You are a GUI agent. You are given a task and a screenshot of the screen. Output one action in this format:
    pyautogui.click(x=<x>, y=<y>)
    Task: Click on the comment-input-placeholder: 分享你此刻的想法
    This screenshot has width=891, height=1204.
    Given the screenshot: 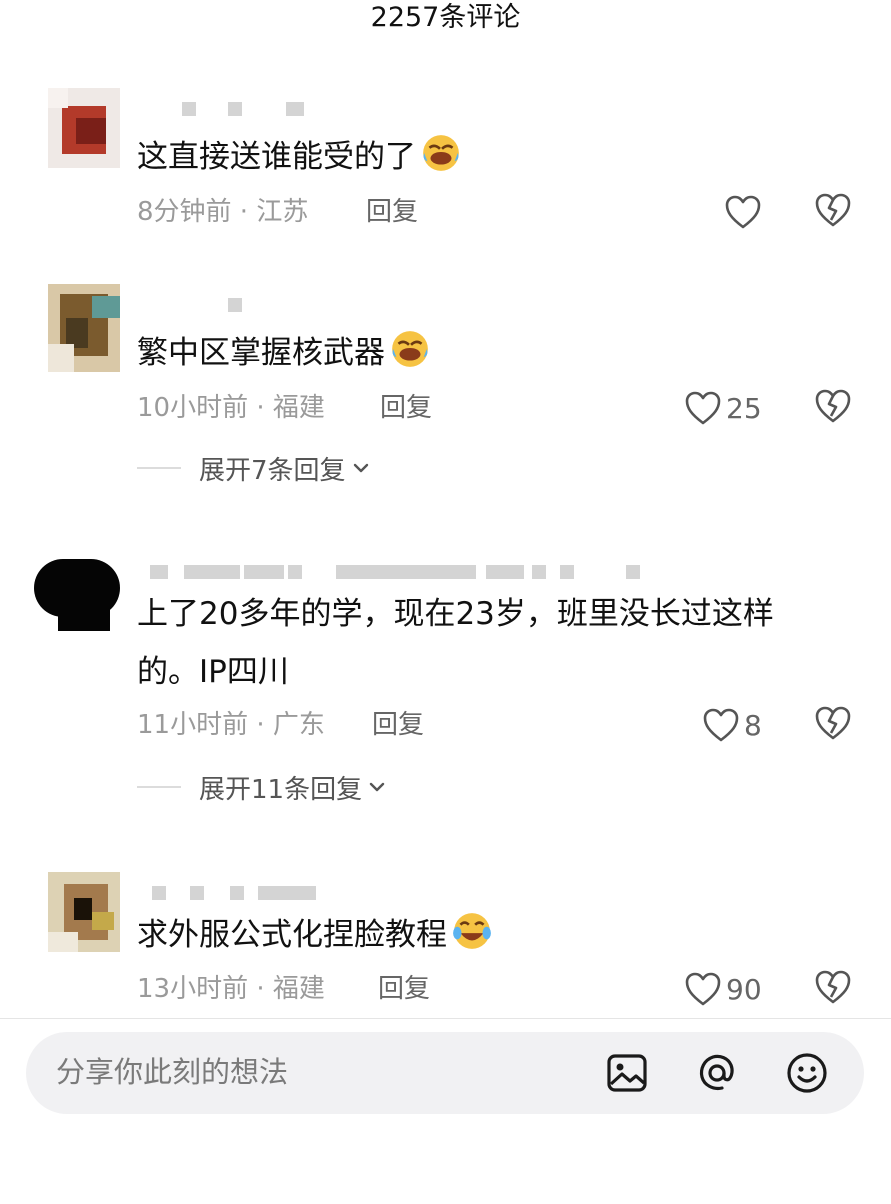 What is the action you would take?
    pyautogui.click(x=172, y=1072)
    